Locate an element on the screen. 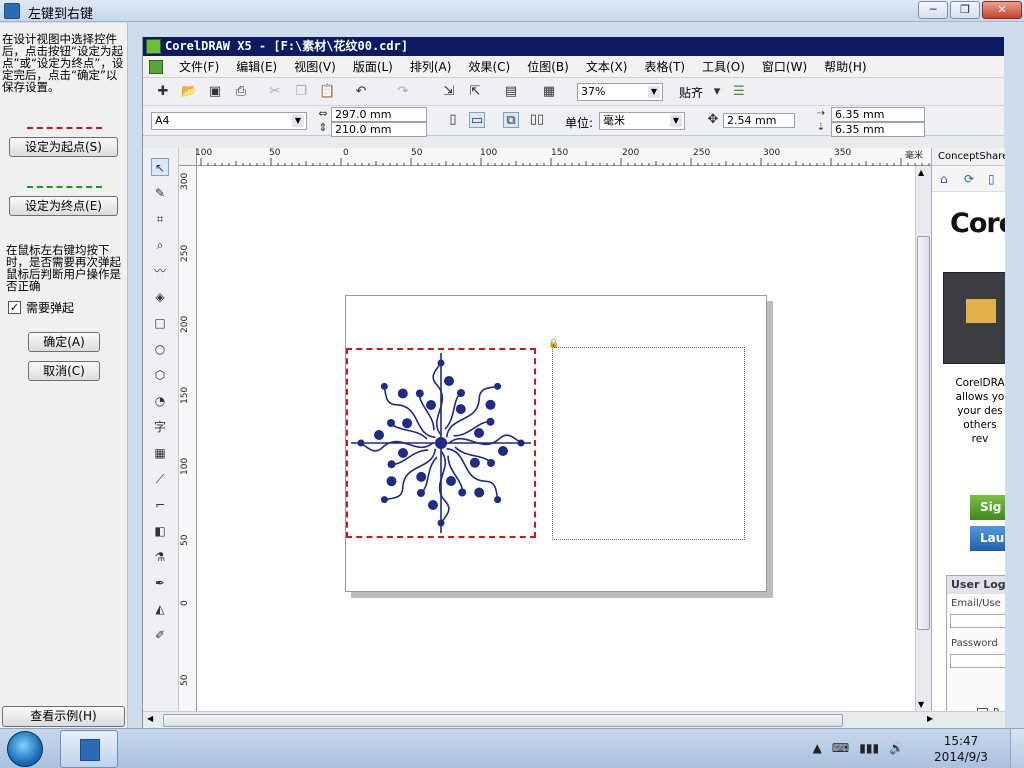 The width and height of the screenshot is (1024, 768). ellipse-tool-icon: ○ is located at coordinates (160, 349).